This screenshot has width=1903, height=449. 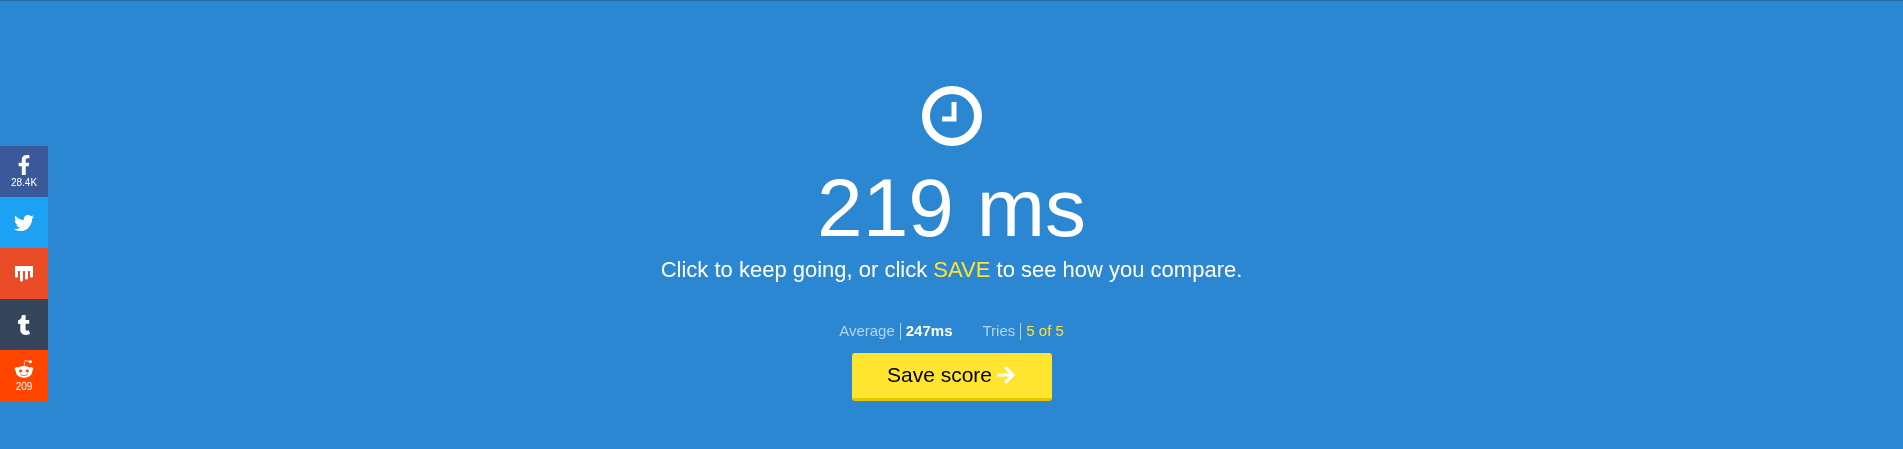 I want to click on clock-icon, so click(x=951, y=116).